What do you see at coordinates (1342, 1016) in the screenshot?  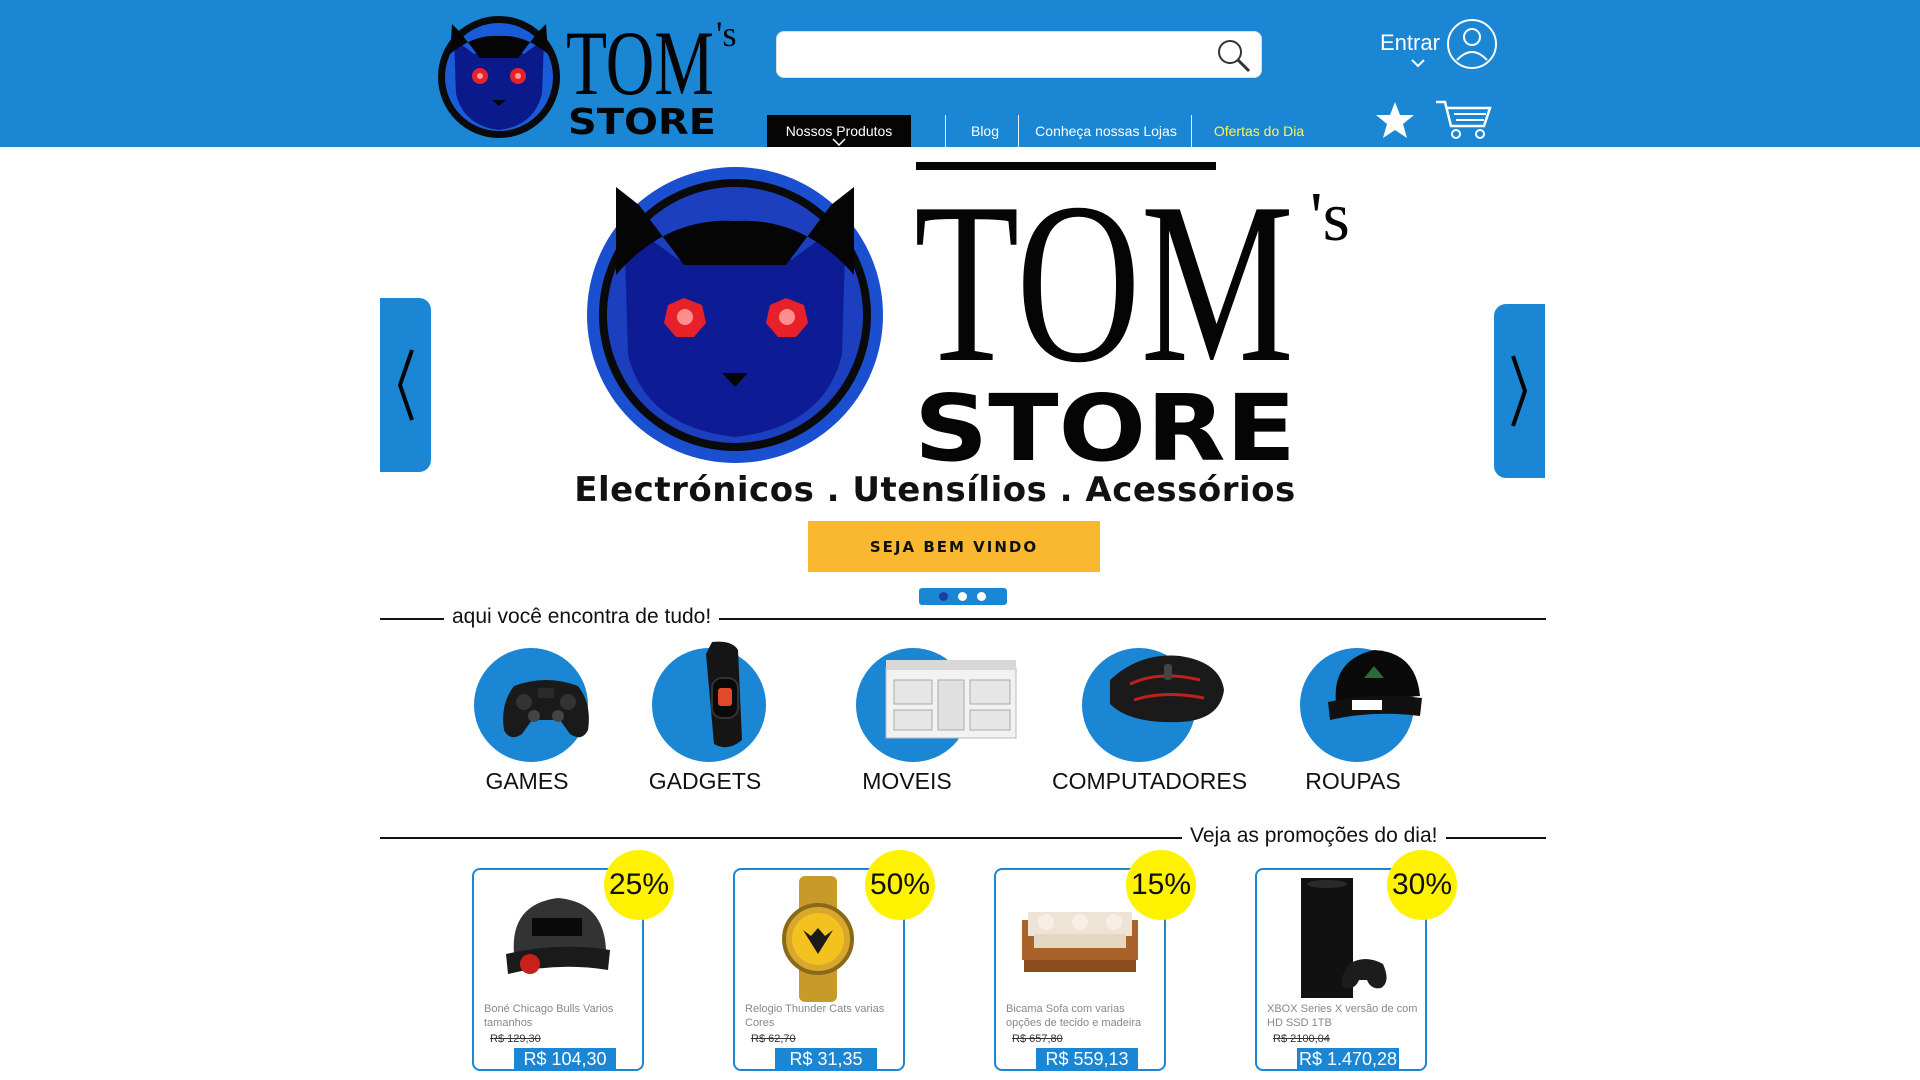 I see `product-name: XBOX Series X versão de com HD SSD 1TB` at bounding box center [1342, 1016].